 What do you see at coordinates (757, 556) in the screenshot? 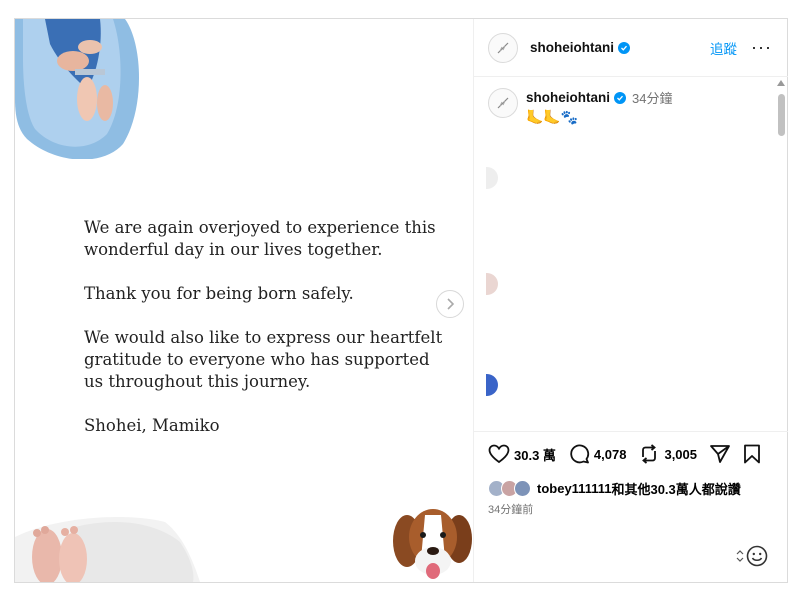
I see `smiley-icon` at bounding box center [757, 556].